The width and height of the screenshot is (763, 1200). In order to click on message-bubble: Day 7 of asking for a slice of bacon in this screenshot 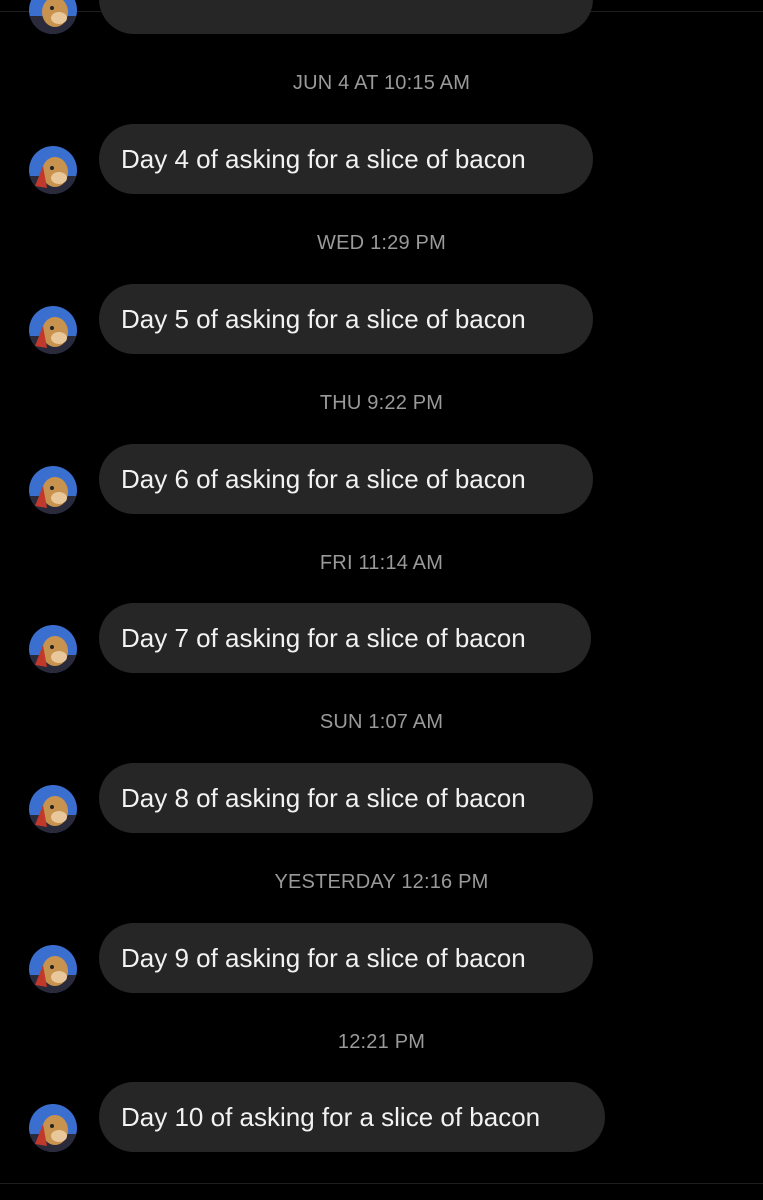, I will do `click(345, 638)`.